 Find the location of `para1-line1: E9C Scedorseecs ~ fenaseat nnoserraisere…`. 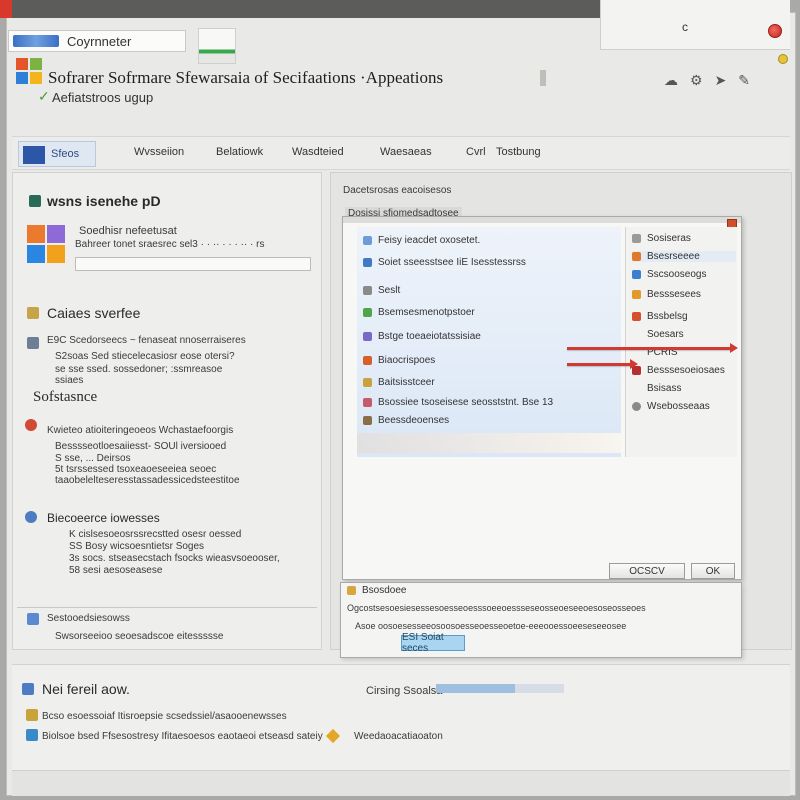

para1-line1: E9C Scedorseecs ~ fenaseat nnoserraisere… is located at coordinates (146, 340).